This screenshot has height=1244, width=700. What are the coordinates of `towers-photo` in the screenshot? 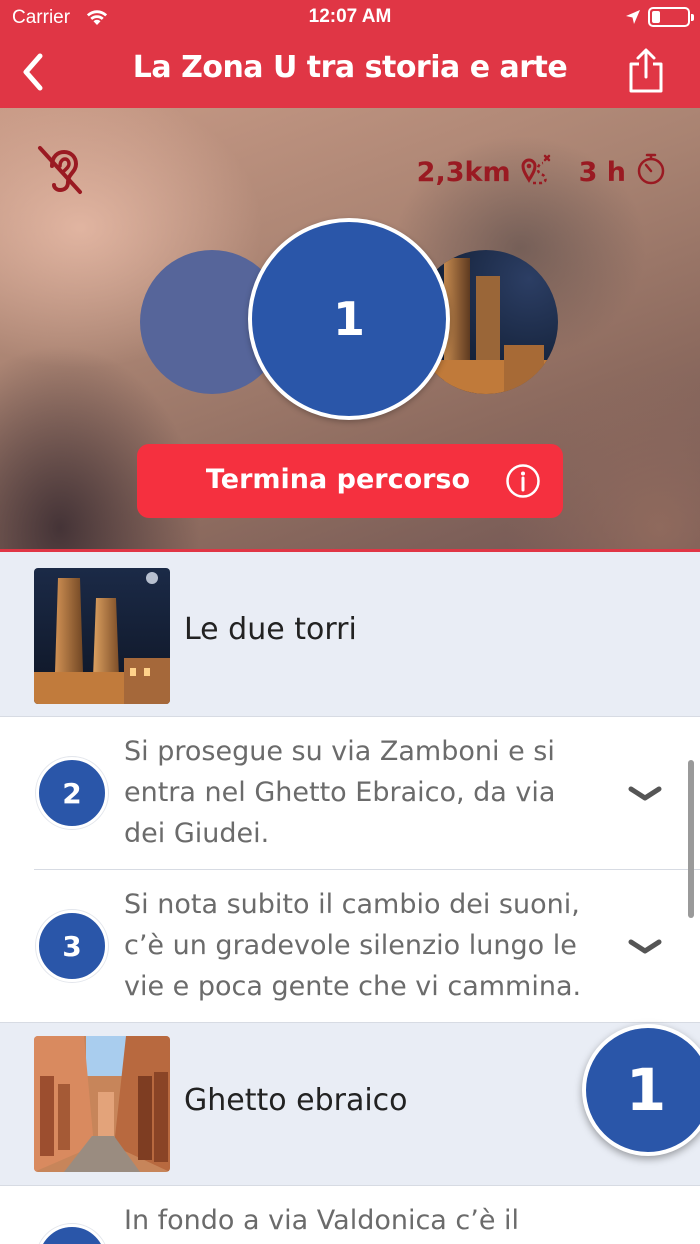 It's located at (102, 636).